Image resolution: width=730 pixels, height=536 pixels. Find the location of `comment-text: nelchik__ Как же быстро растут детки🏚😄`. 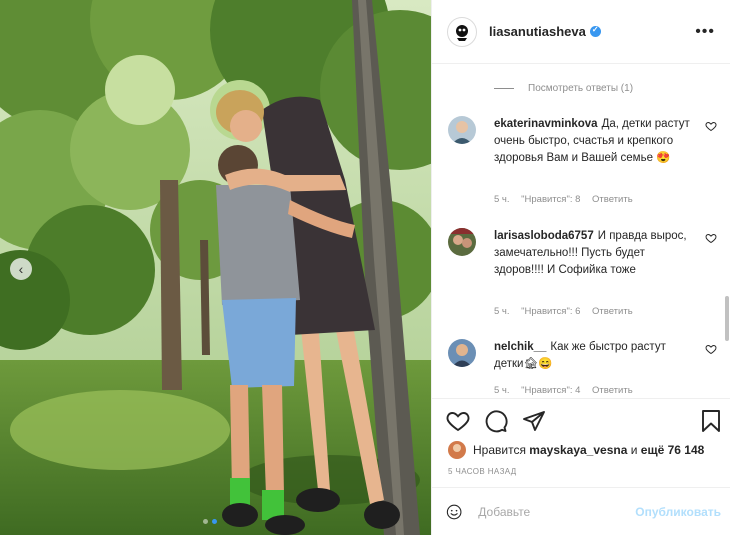

comment-text: nelchik__ Как же быстро растут детки🏚😄 is located at coordinates (592, 356).